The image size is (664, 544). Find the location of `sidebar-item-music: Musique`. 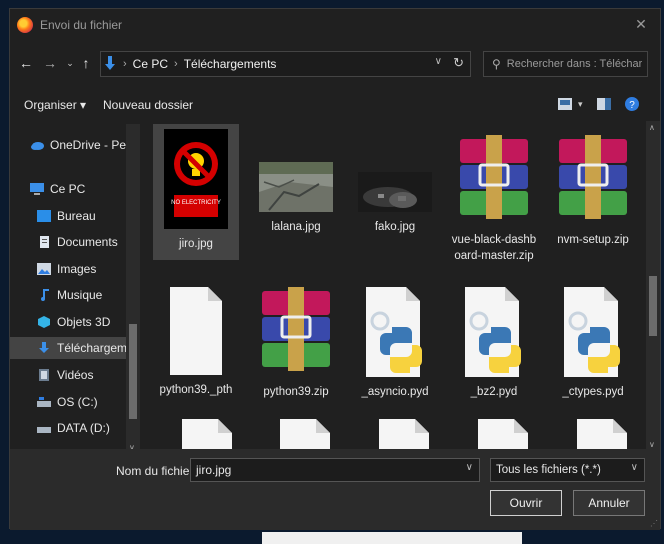

sidebar-item-music: Musique is located at coordinates (75, 295).